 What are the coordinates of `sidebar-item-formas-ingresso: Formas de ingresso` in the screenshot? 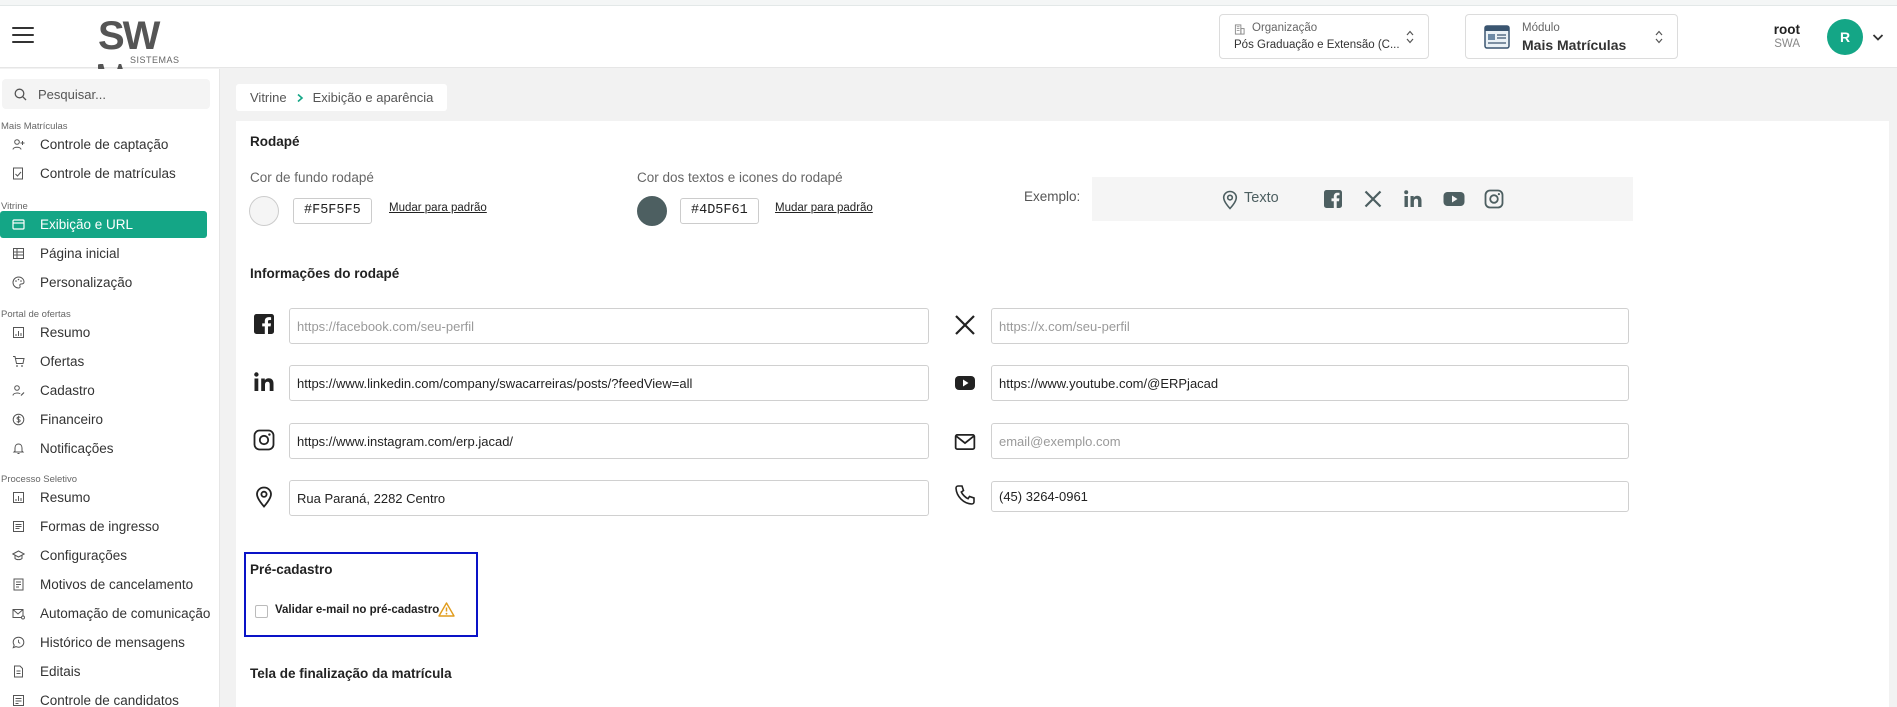 It's located at (103, 526).